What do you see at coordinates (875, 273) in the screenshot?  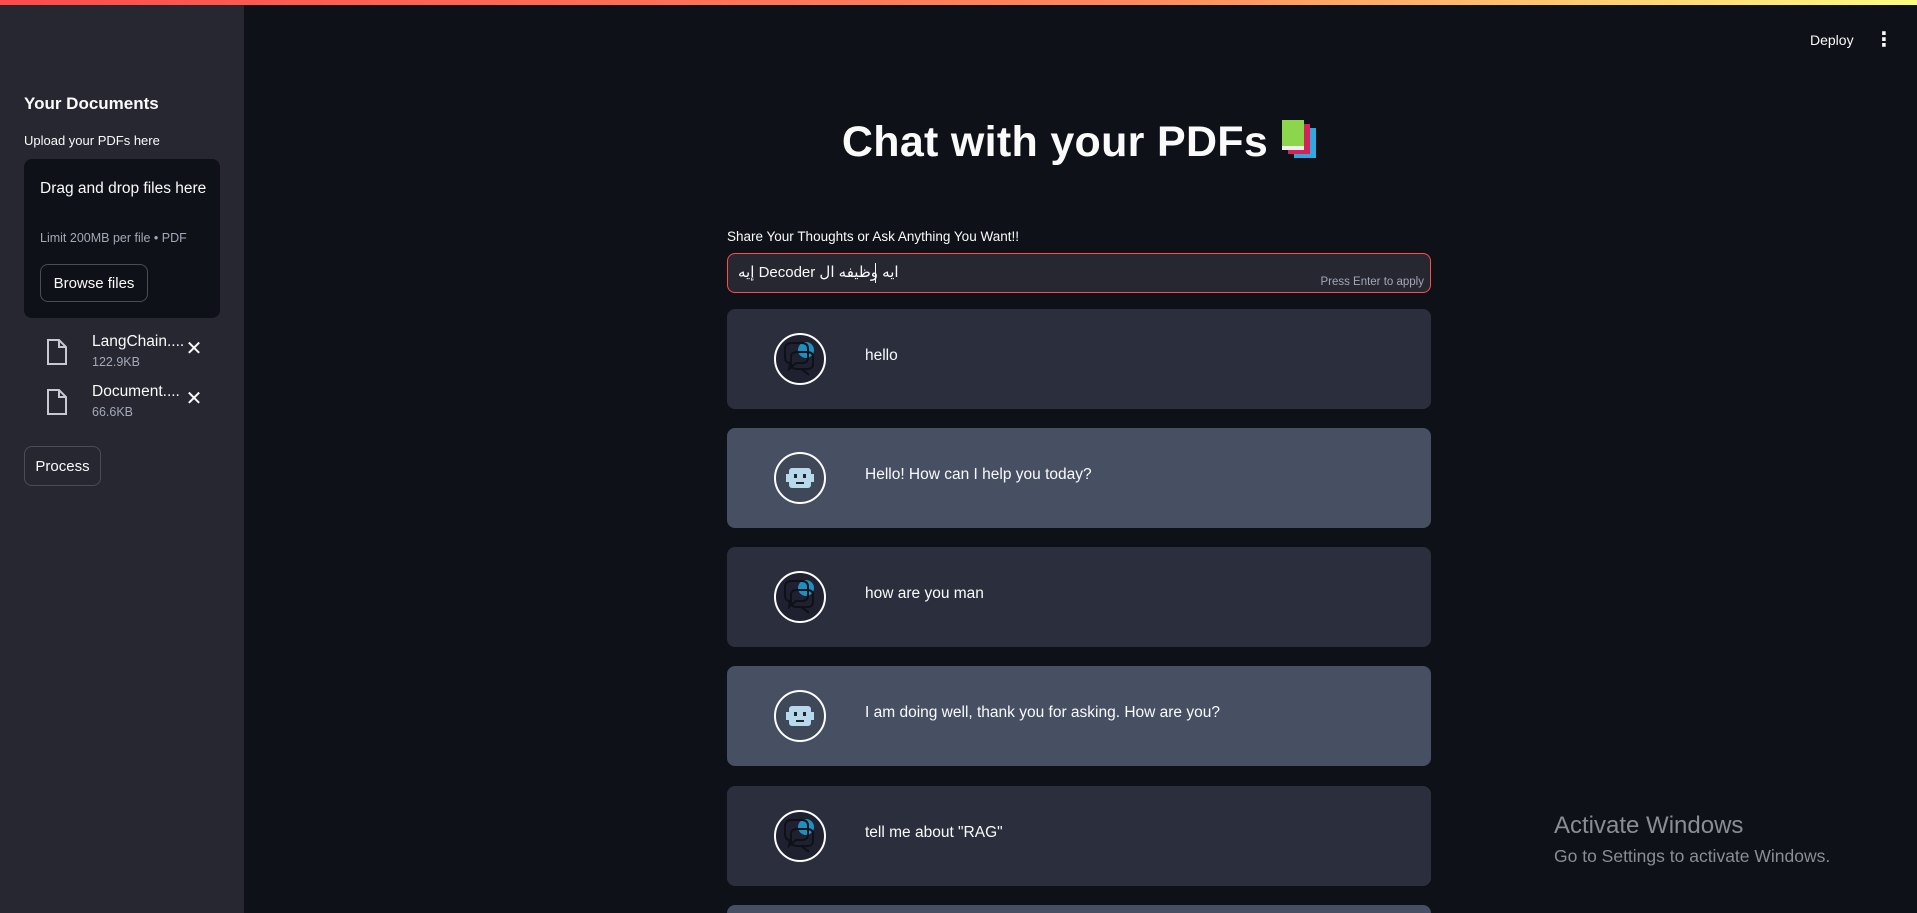 I see `text-caret` at bounding box center [875, 273].